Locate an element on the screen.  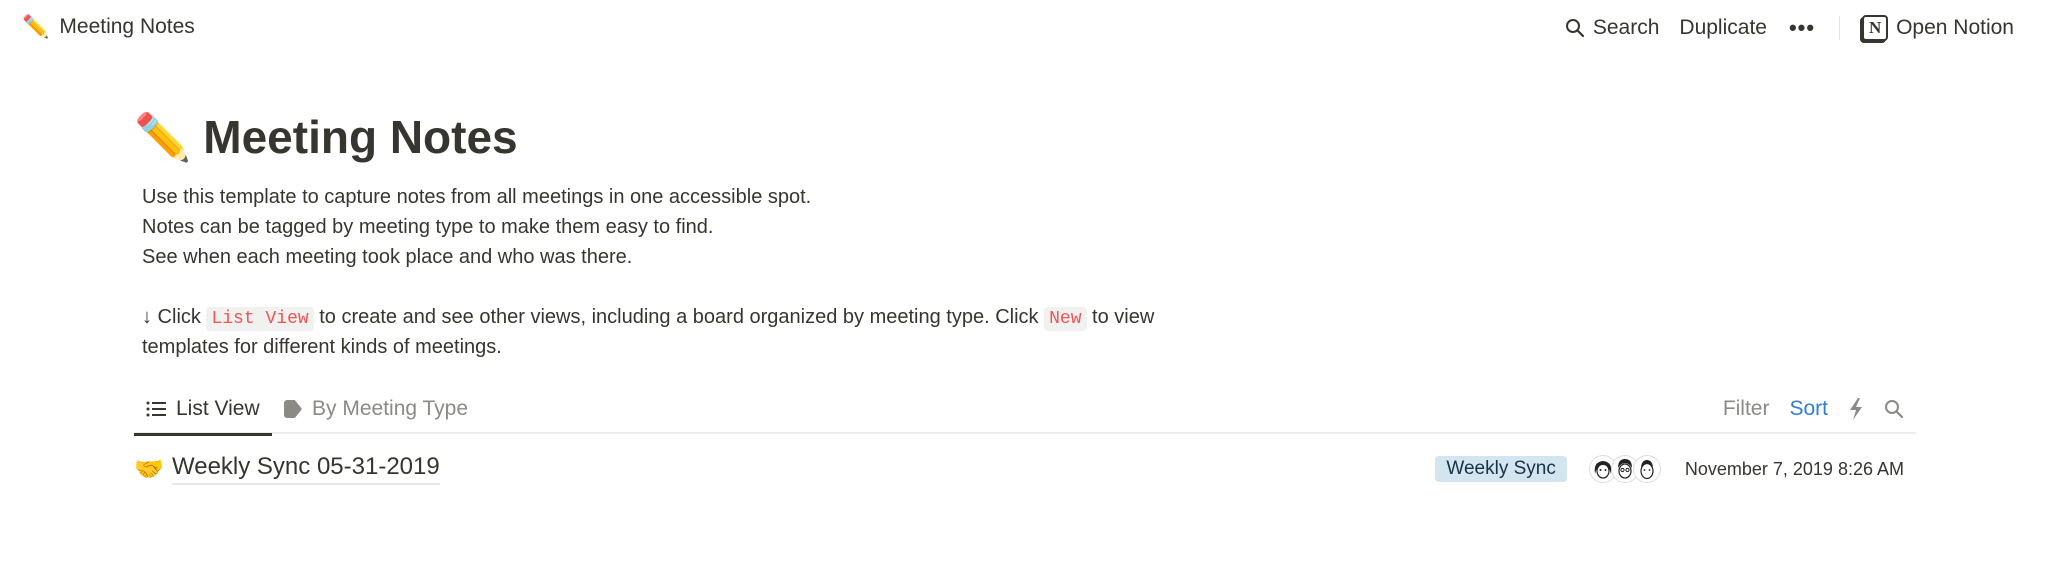
page-title: ✏️ Meeting Notes is located at coordinates (1024, 137).